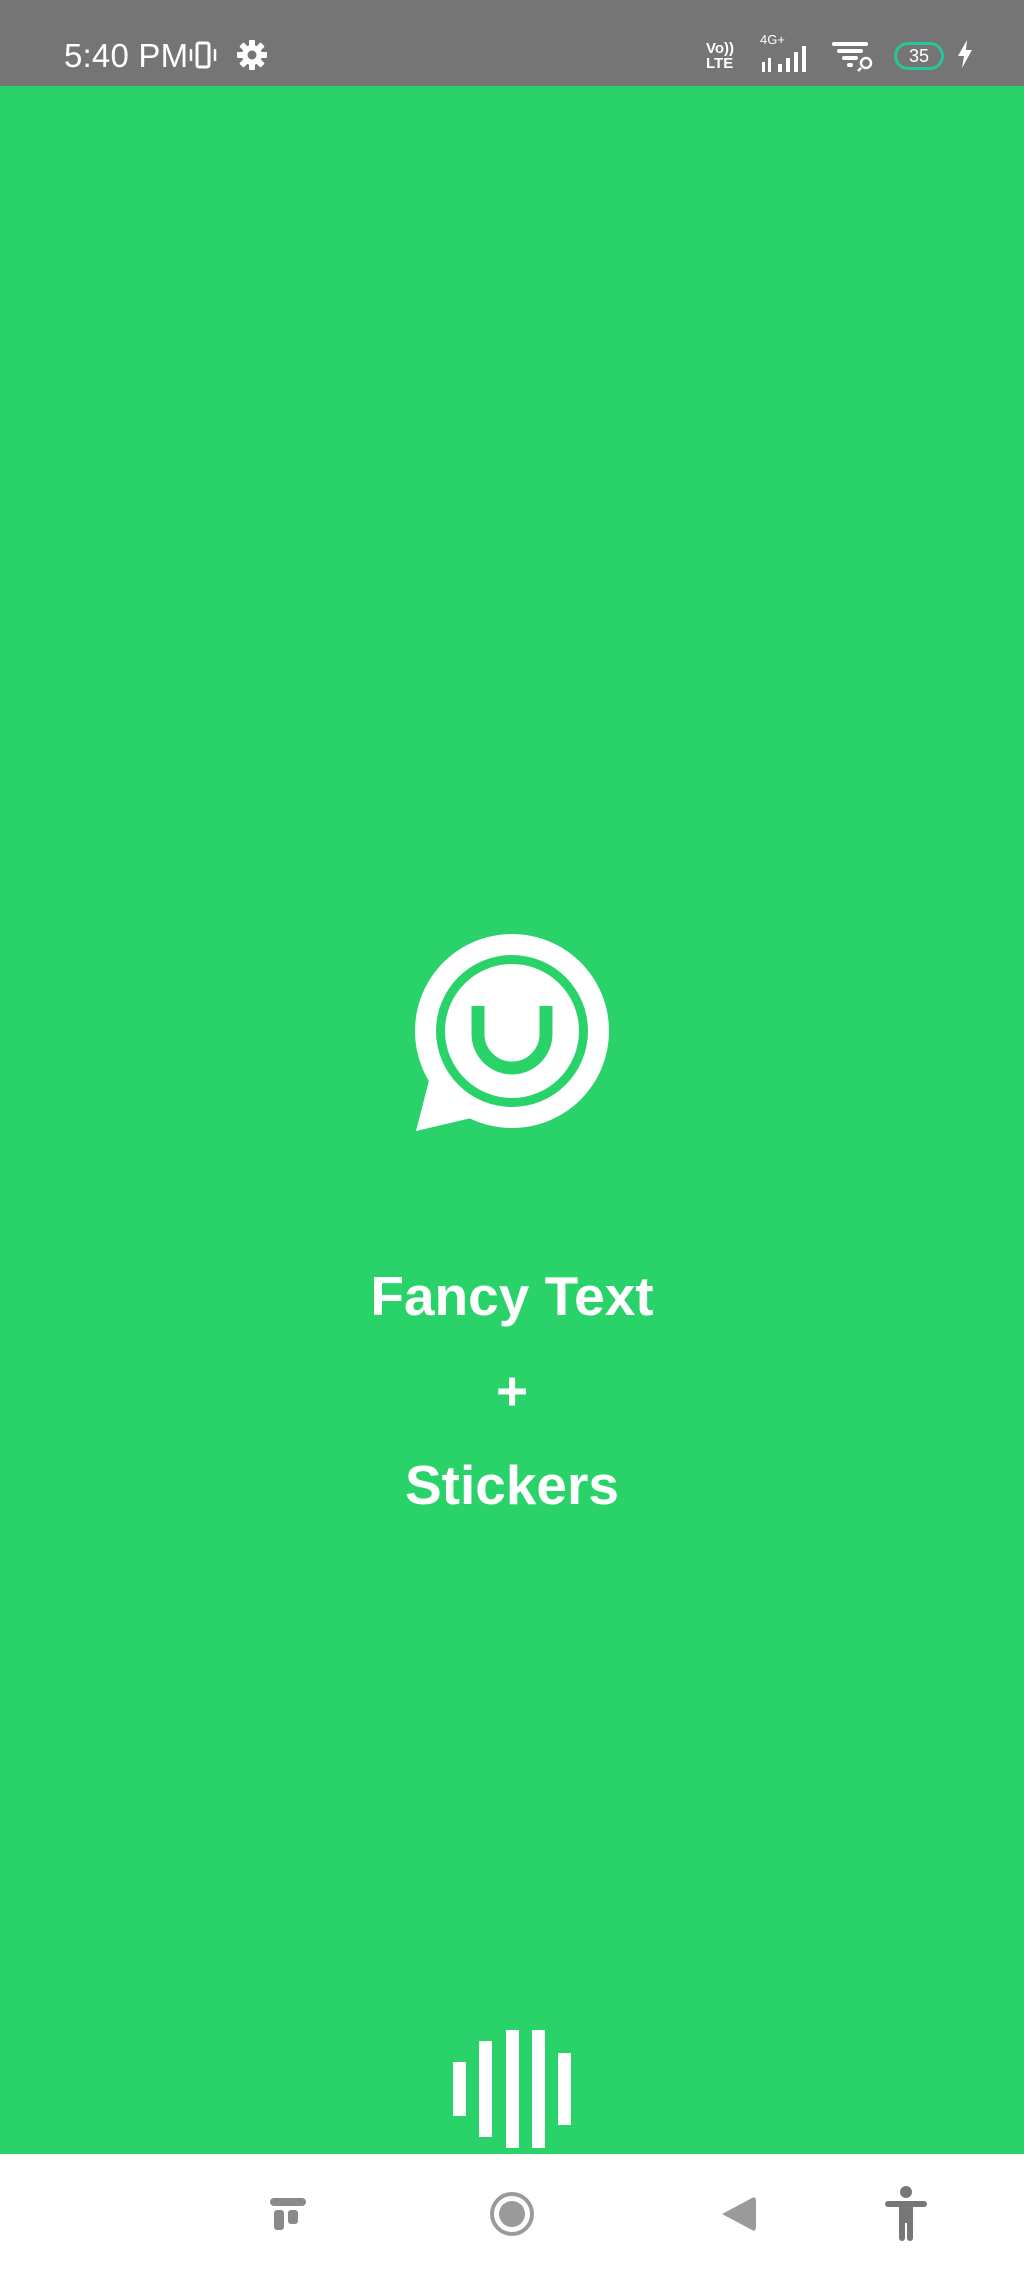  What do you see at coordinates (512, 1391) in the screenshot?
I see `title-line-plus: +` at bounding box center [512, 1391].